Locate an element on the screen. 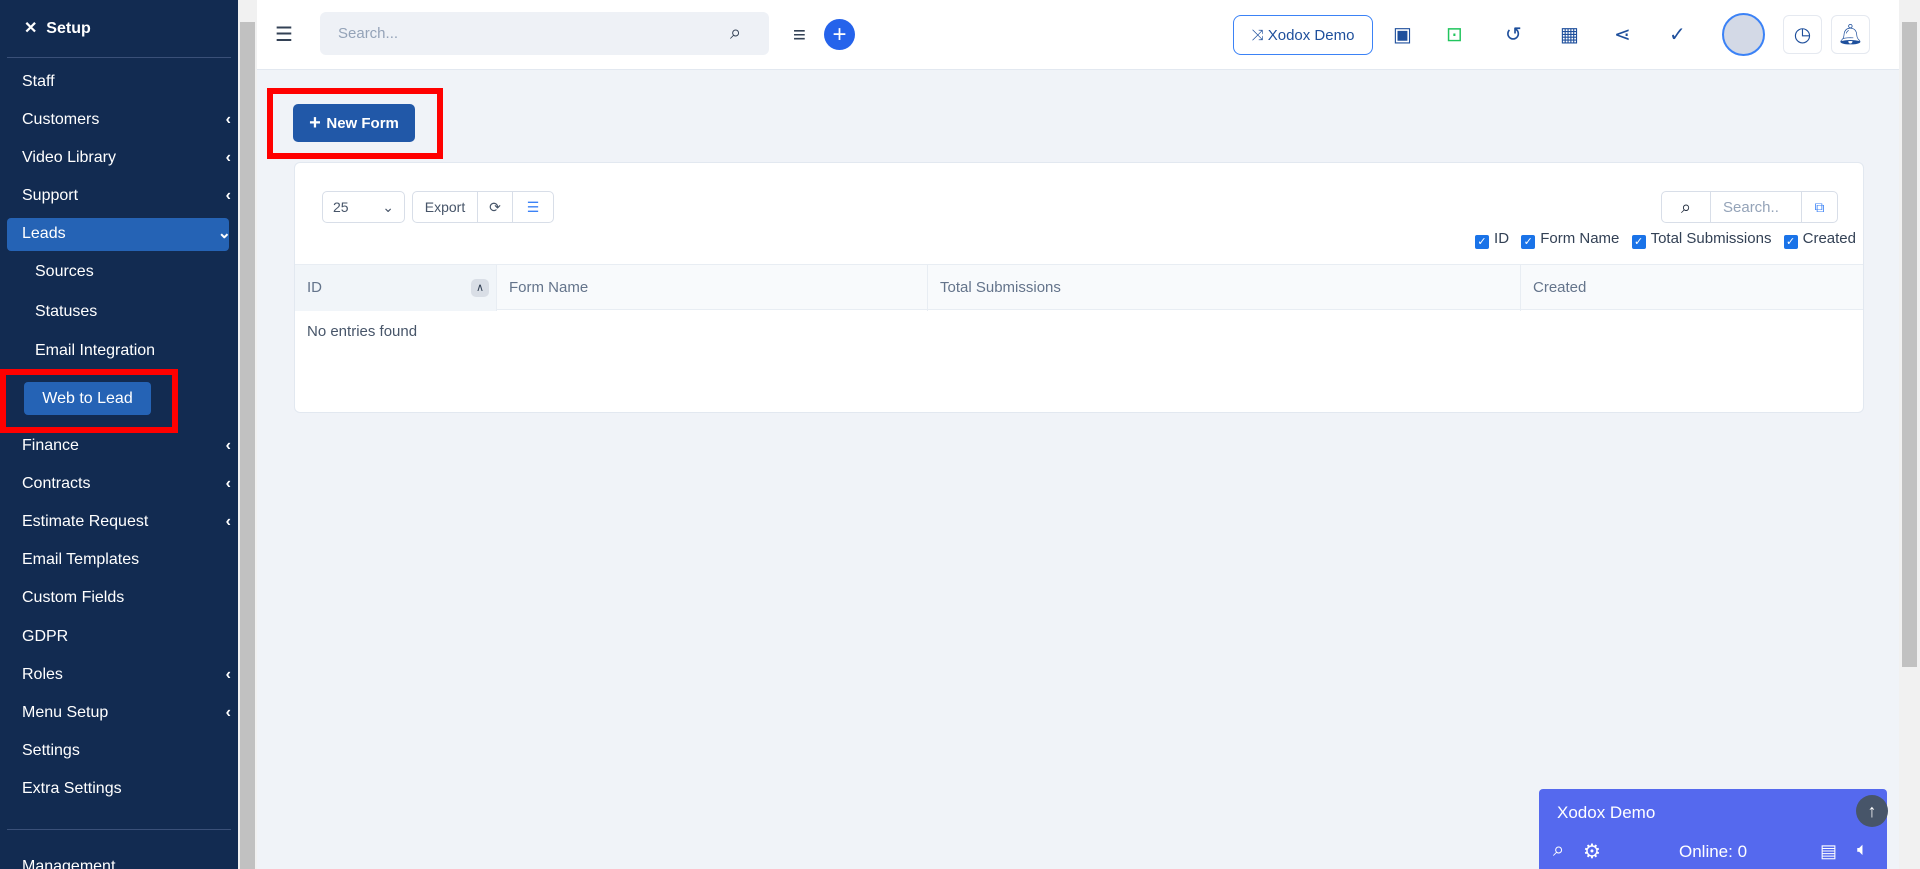  sidebar-item-statuses: Statuses is located at coordinates (135, 312).